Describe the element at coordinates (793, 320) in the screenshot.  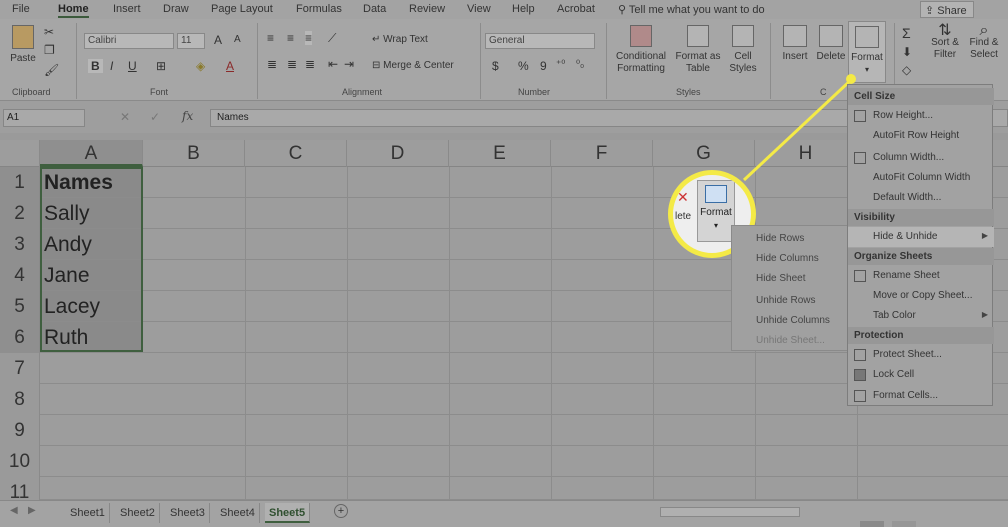
I see `unhide-columns-item: Unhide Columns` at that location.